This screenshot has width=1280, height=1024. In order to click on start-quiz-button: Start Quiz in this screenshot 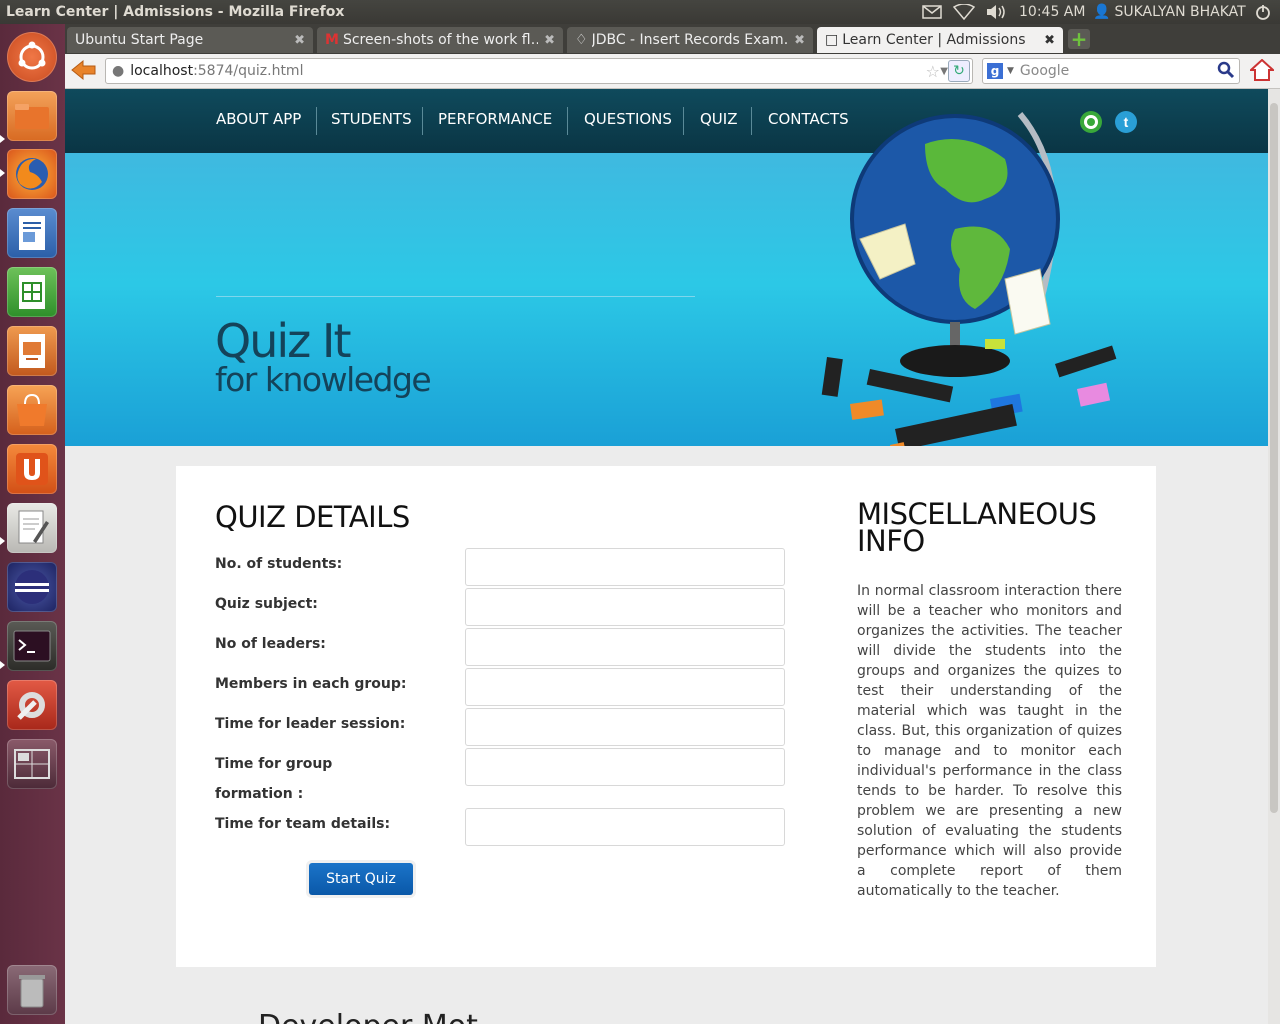, I will do `click(361, 879)`.